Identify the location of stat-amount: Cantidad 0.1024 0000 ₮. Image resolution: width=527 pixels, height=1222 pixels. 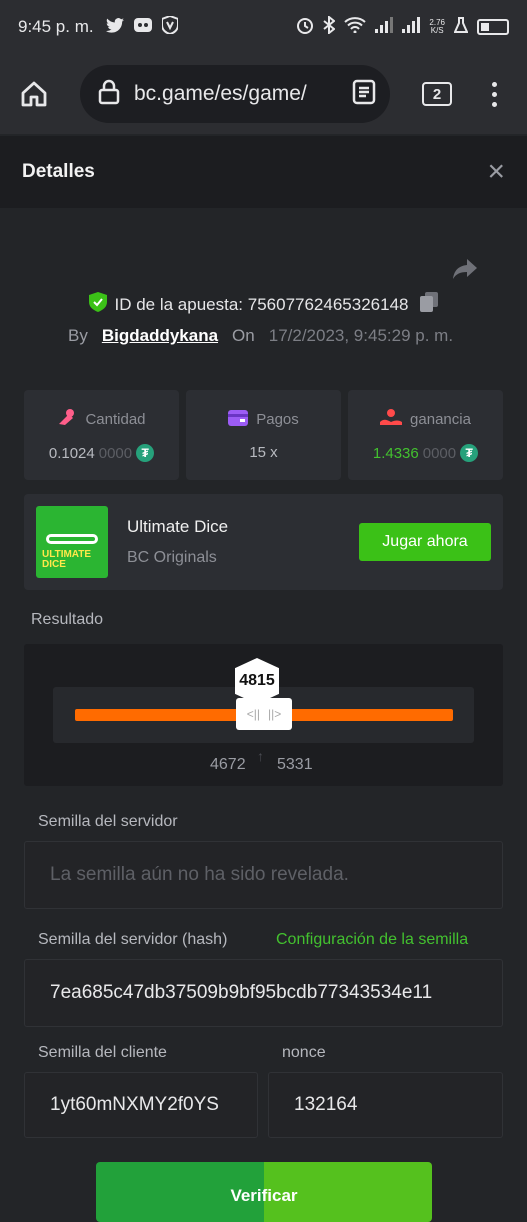
(101, 435).